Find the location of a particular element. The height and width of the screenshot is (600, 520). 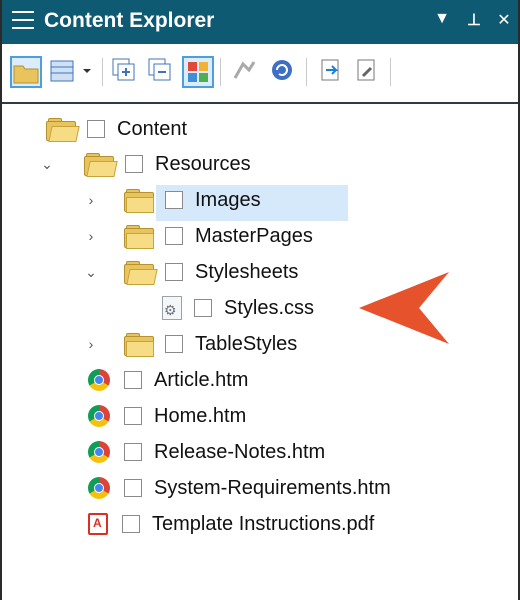

layout-dropdown-button is located at coordinates (87, 72).